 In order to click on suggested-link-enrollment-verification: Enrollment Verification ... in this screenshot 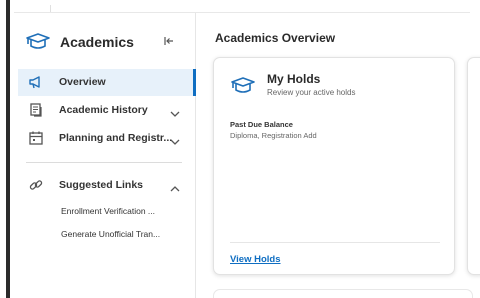, I will do `click(108, 211)`.